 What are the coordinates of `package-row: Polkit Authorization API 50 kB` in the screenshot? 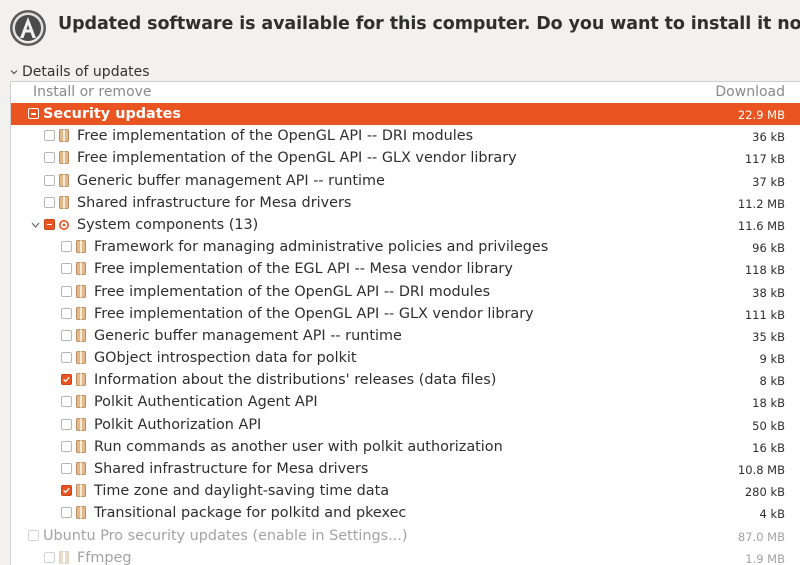 It's located at (405, 425).